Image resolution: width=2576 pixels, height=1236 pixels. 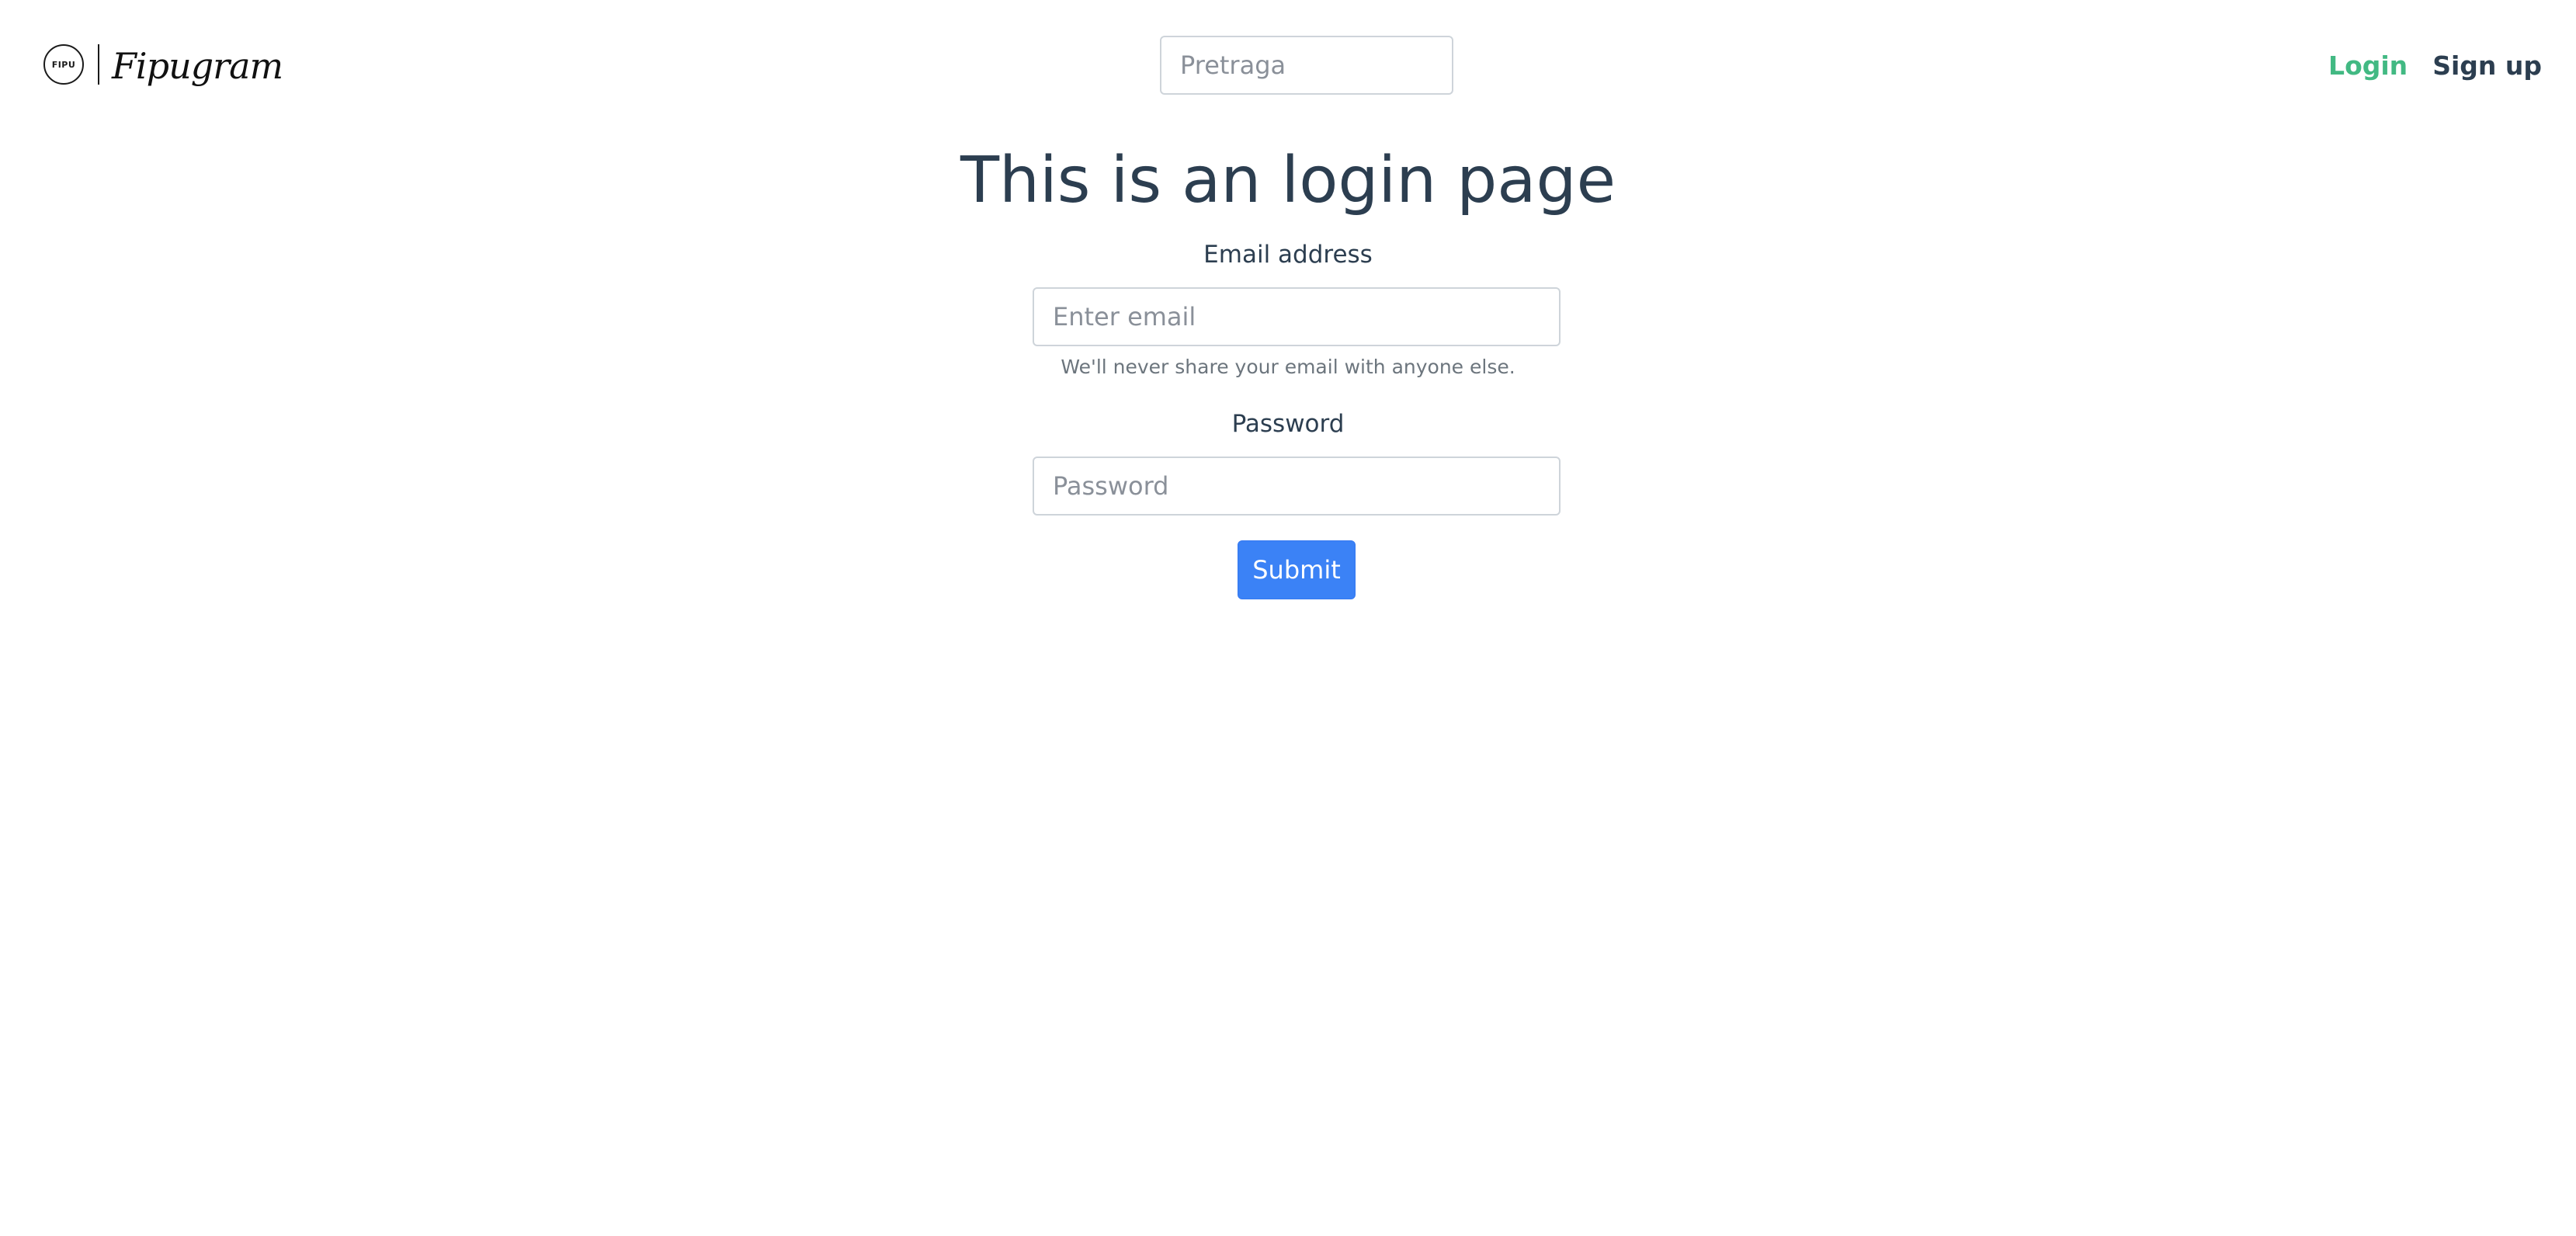 I want to click on brand-logo-link: FIPU Fipugram, so click(x=163, y=64).